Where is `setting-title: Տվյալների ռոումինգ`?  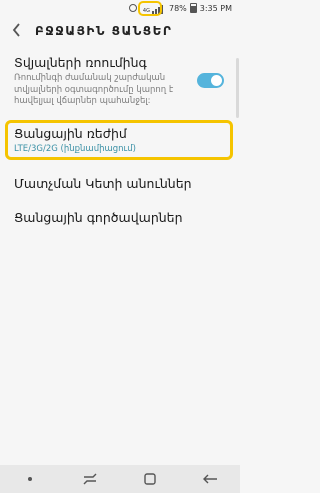 setting-title: Տվյալների ռոումինգ is located at coordinates (80, 62).